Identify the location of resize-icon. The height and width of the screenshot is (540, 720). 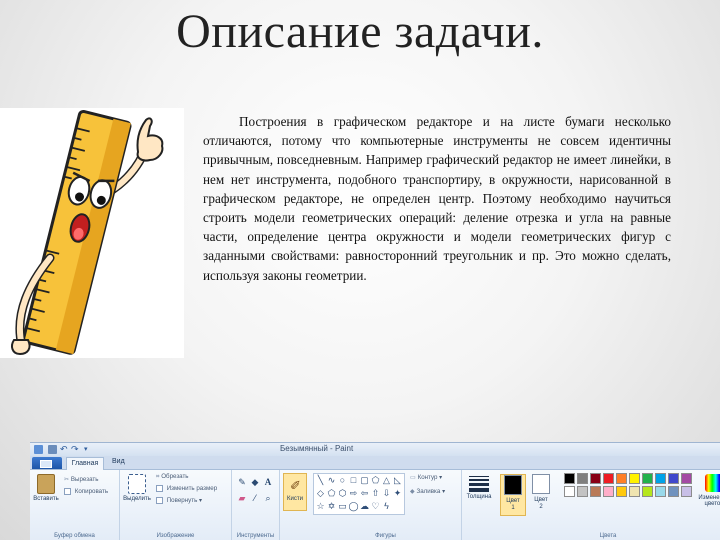
(159, 488).